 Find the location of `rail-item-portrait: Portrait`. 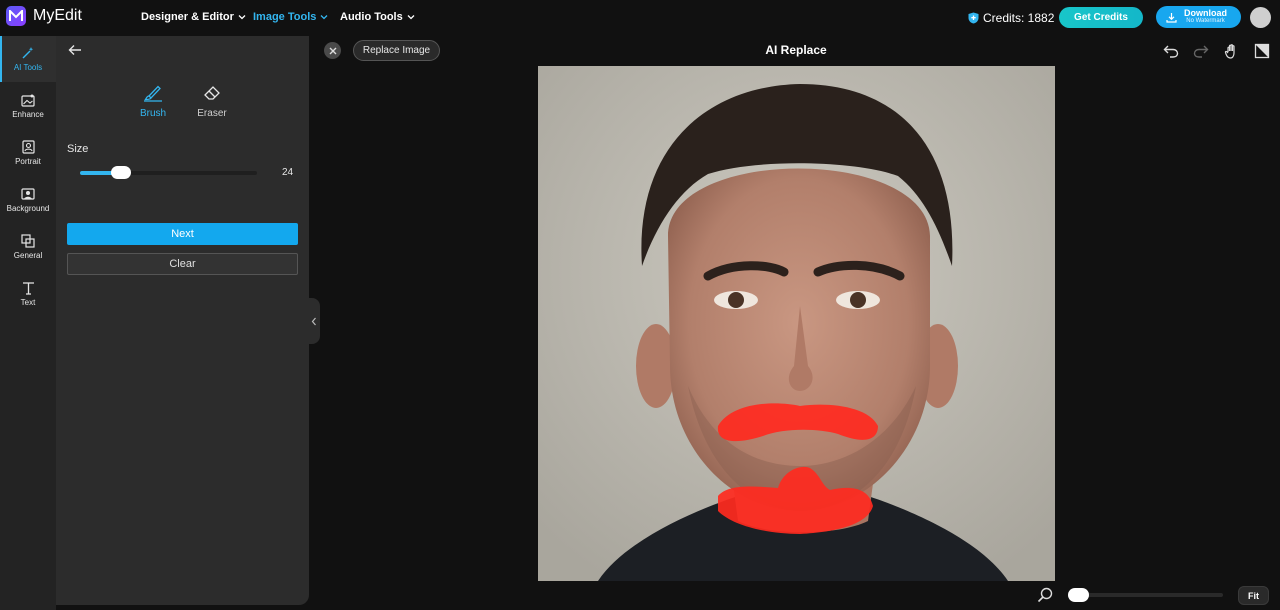

rail-item-portrait: Portrait is located at coordinates (28, 153).